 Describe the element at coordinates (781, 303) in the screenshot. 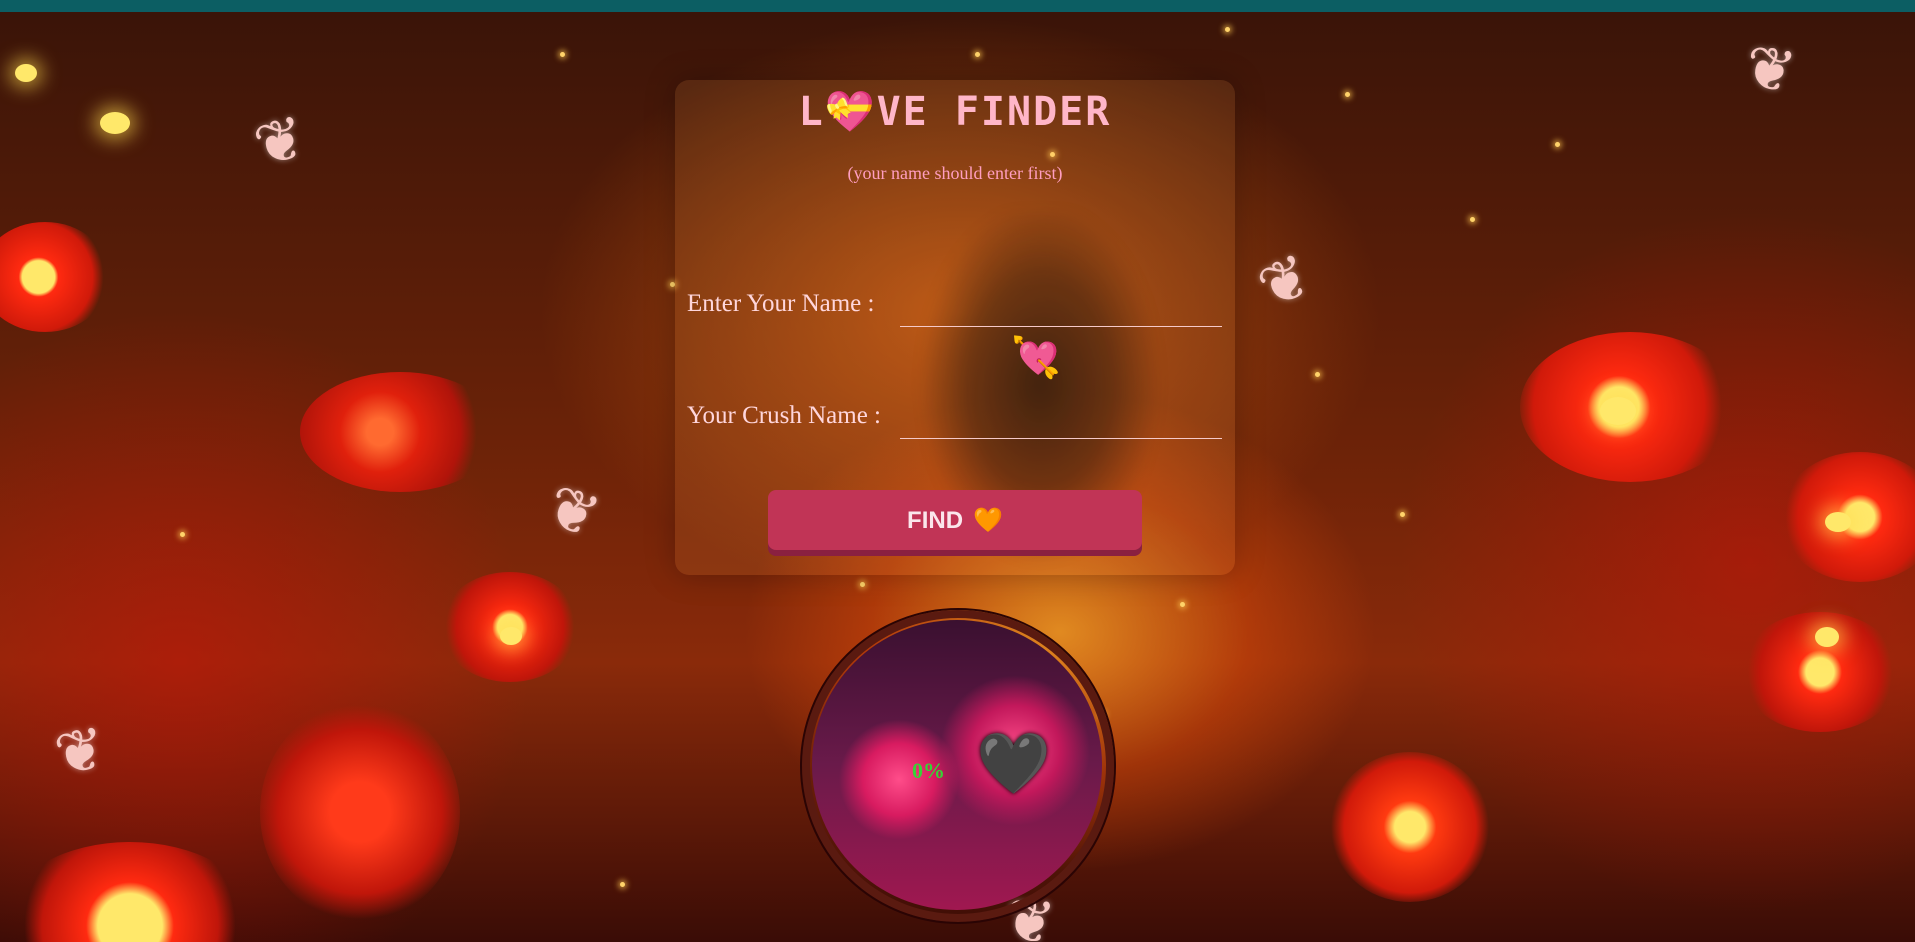

I see `your-name-label: Enter Your Name :` at that location.